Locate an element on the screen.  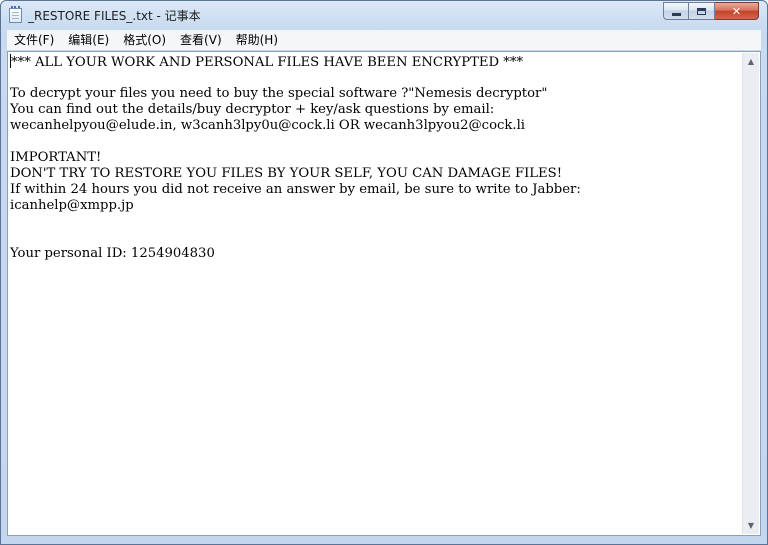
close-button: ✕ is located at coordinates (737, 11).